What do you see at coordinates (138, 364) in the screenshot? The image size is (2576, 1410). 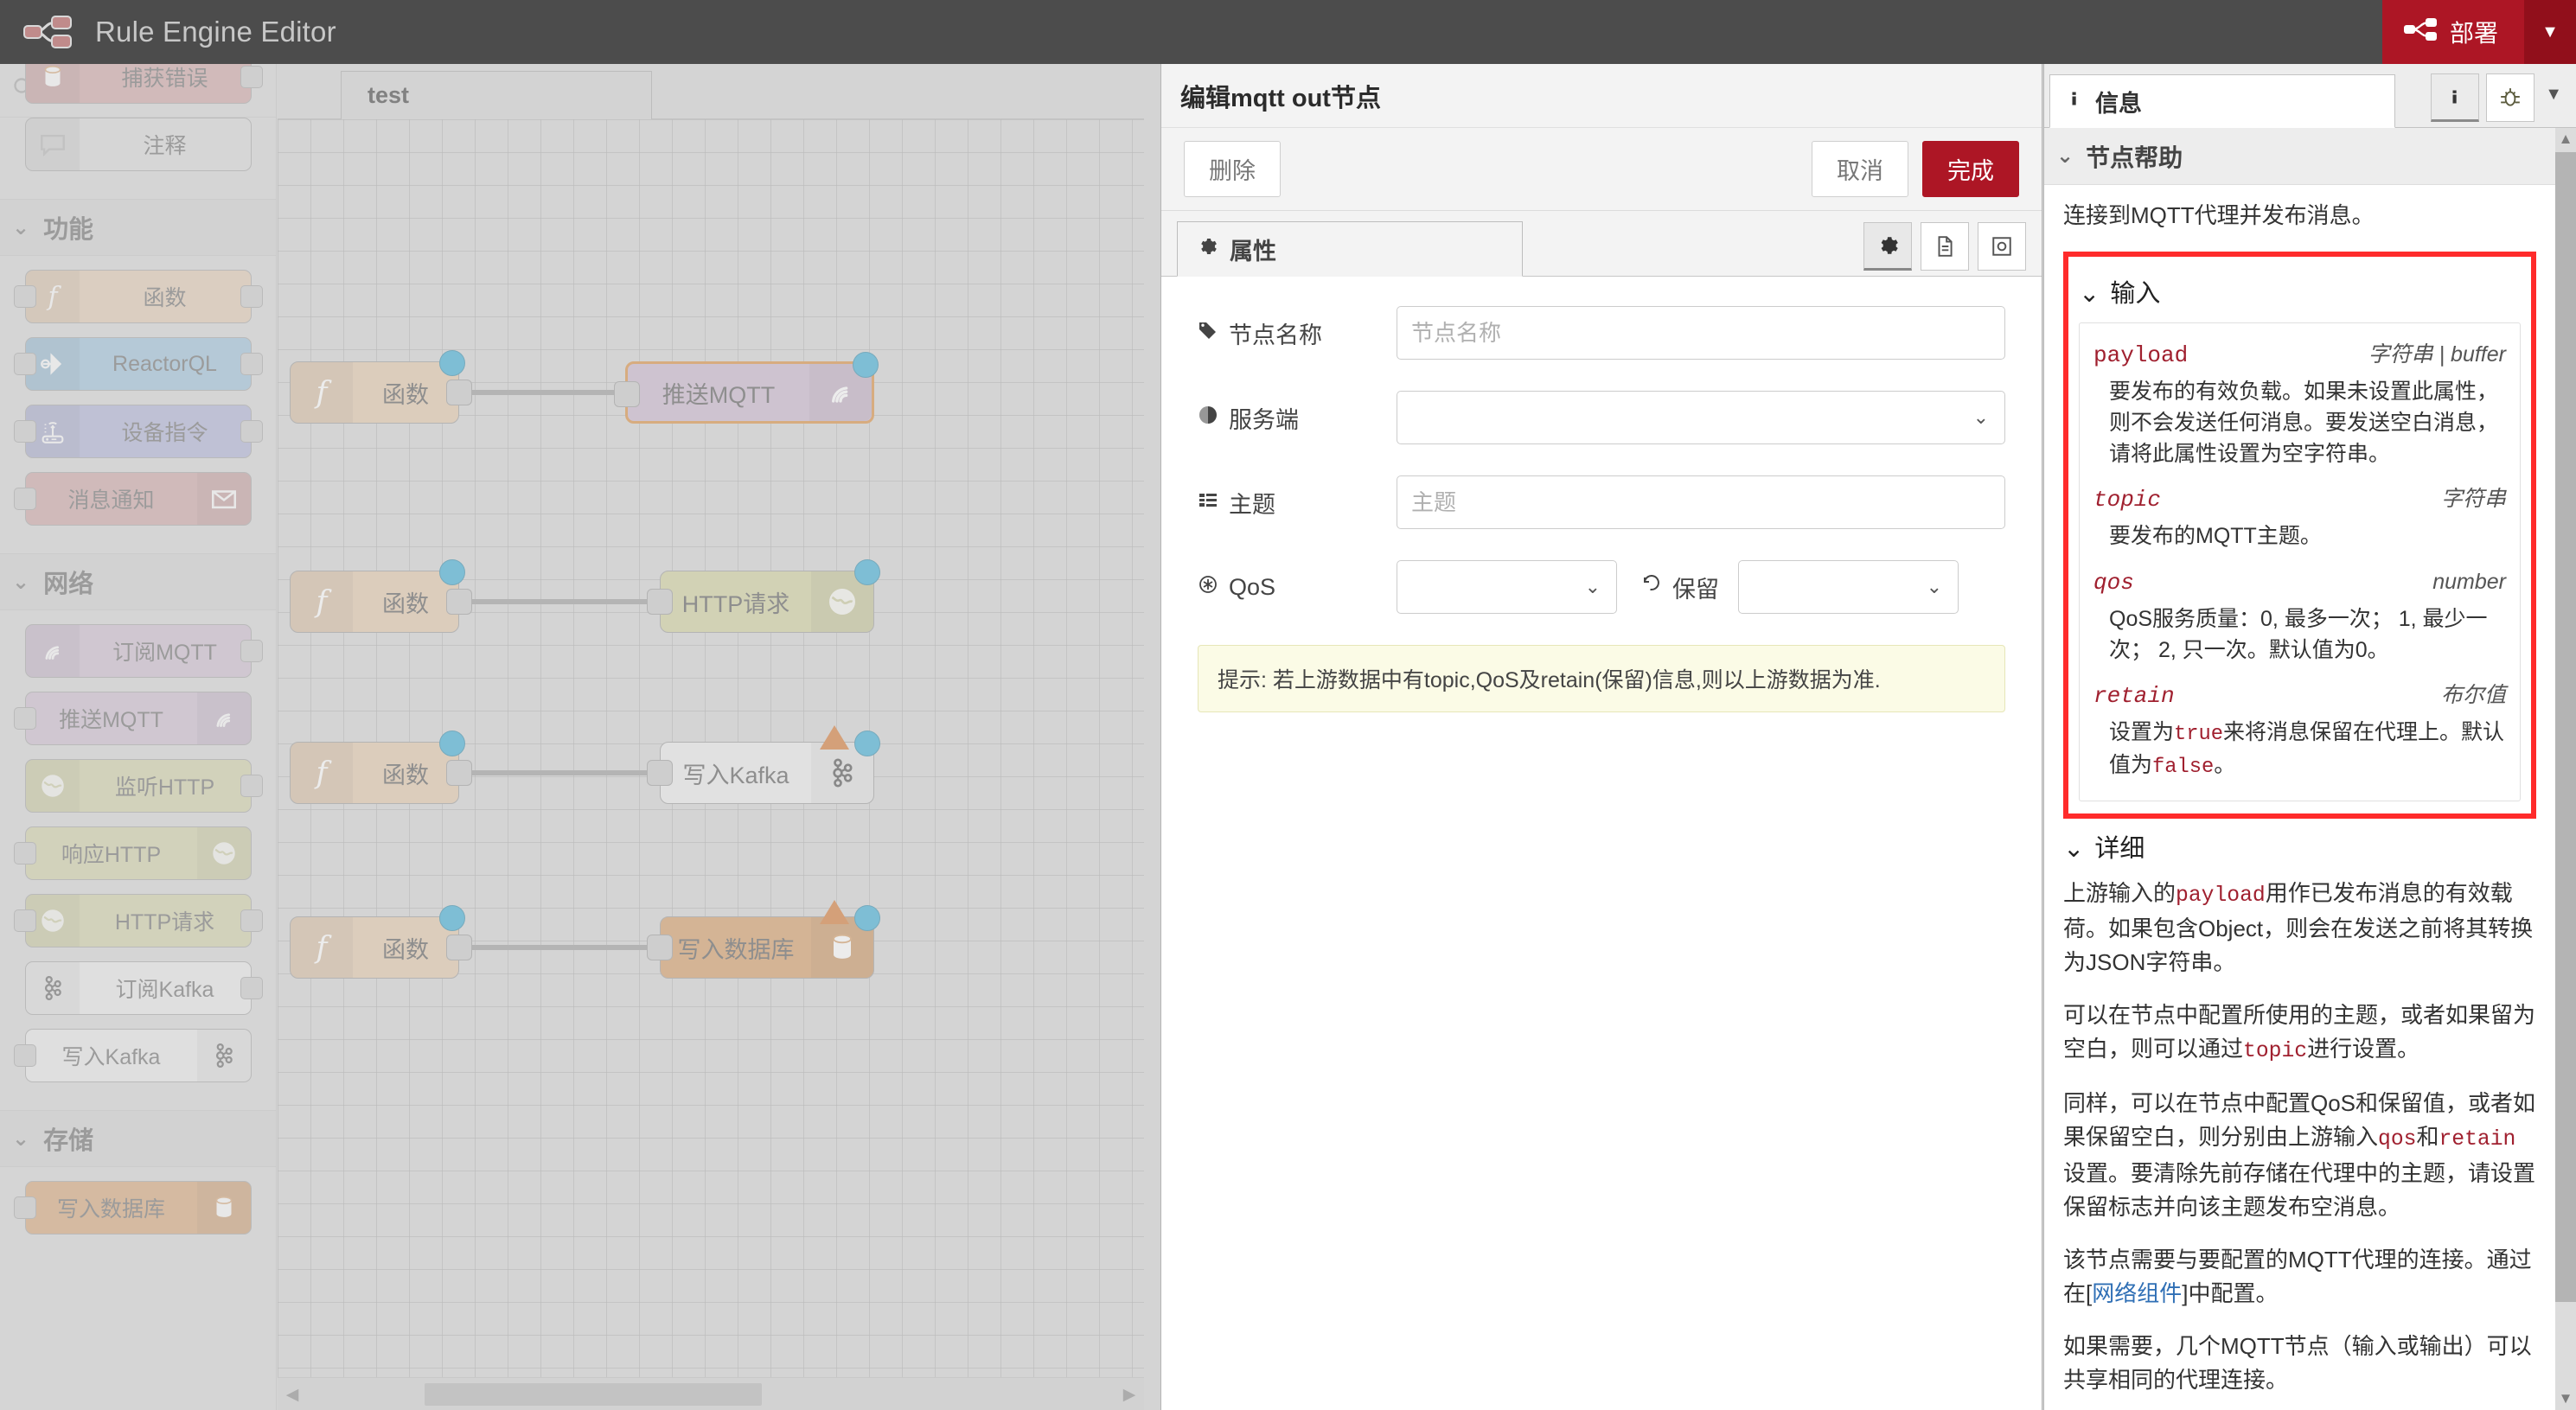 I see `palette-node-ReactorQL: ReactorQL` at bounding box center [138, 364].